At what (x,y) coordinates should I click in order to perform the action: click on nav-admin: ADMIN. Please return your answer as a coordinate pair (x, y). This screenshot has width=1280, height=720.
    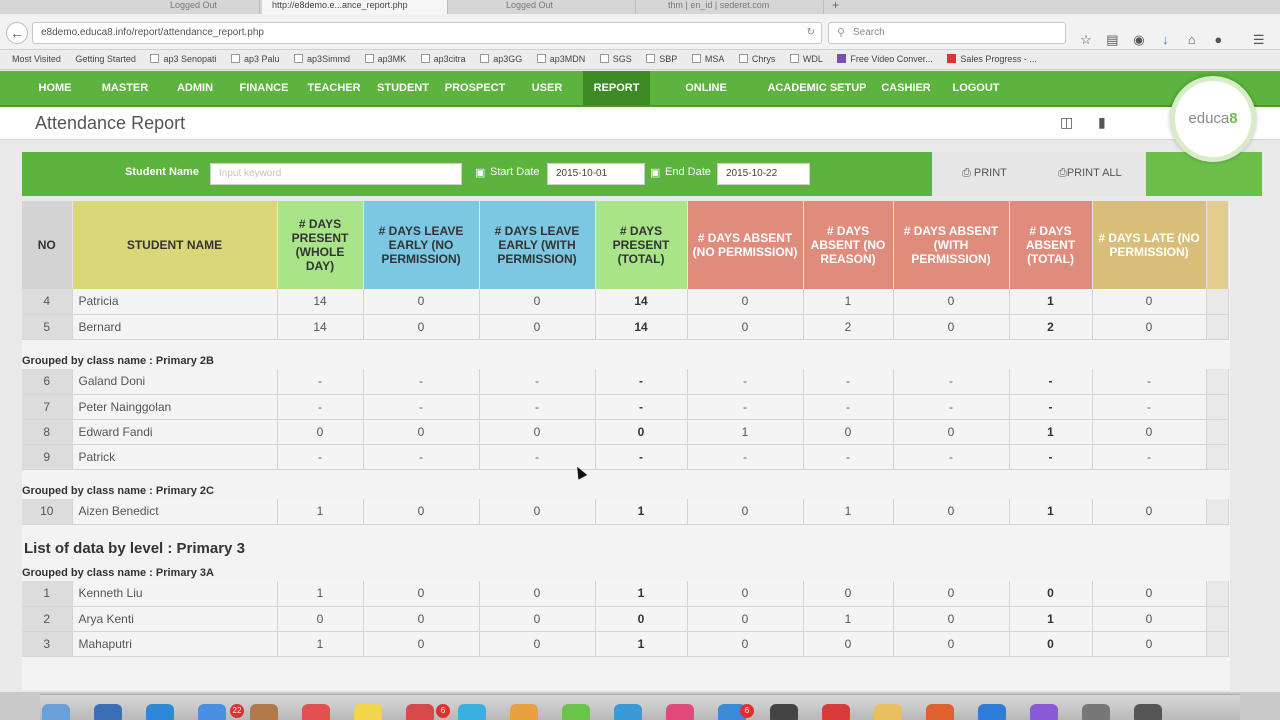
    Looking at the image, I should click on (195, 88).